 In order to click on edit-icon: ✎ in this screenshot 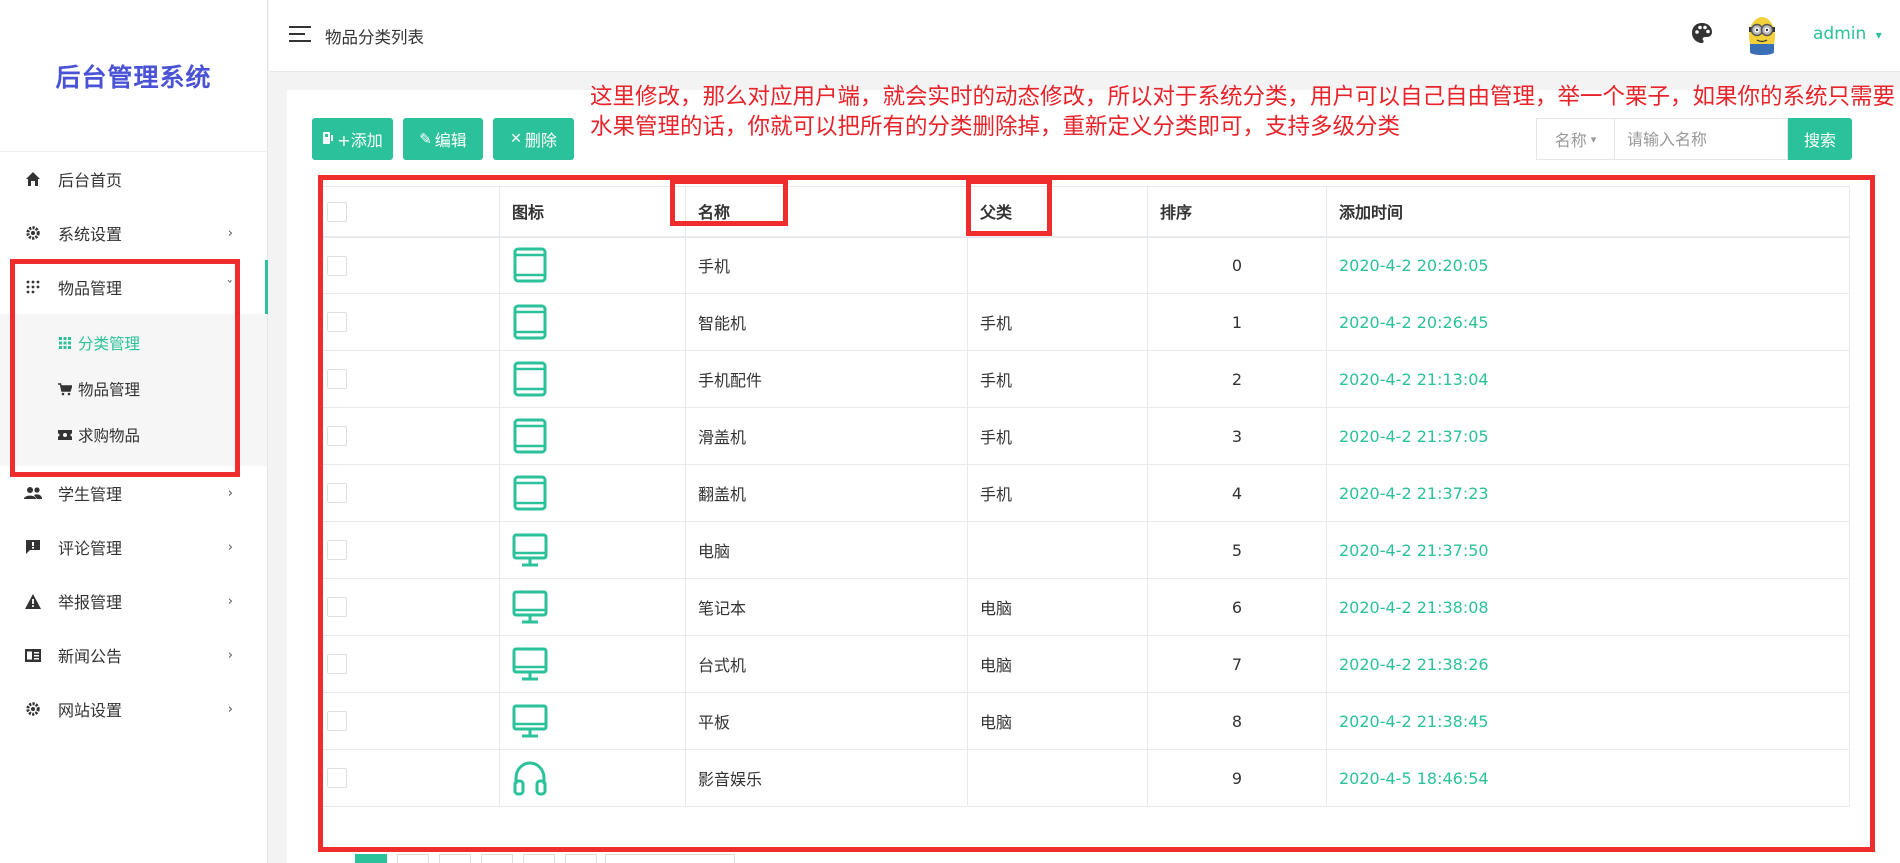, I will do `click(425, 139)`.